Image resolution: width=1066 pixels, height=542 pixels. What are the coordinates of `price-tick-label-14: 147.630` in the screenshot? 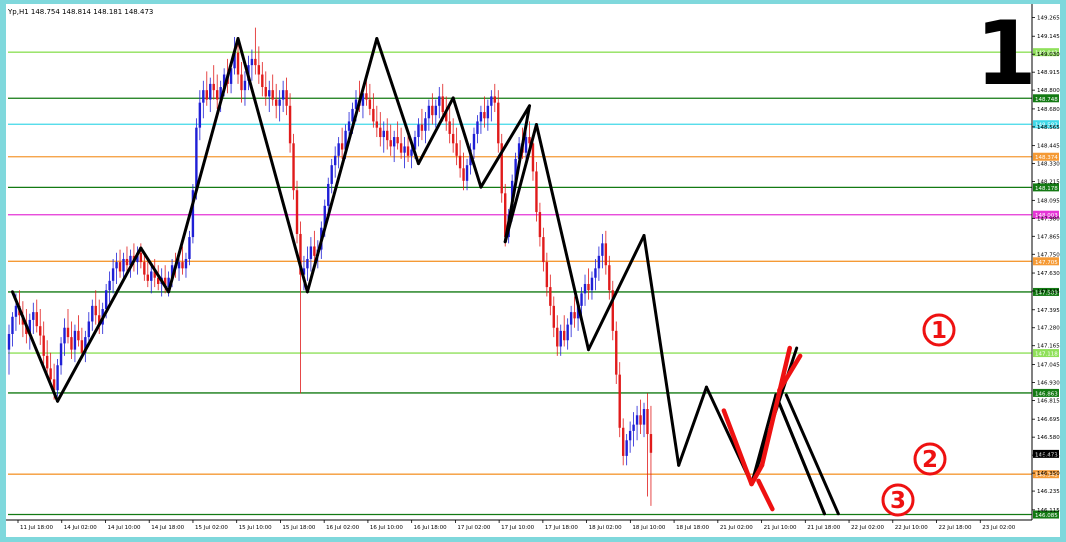 It's located at (1048, 274).